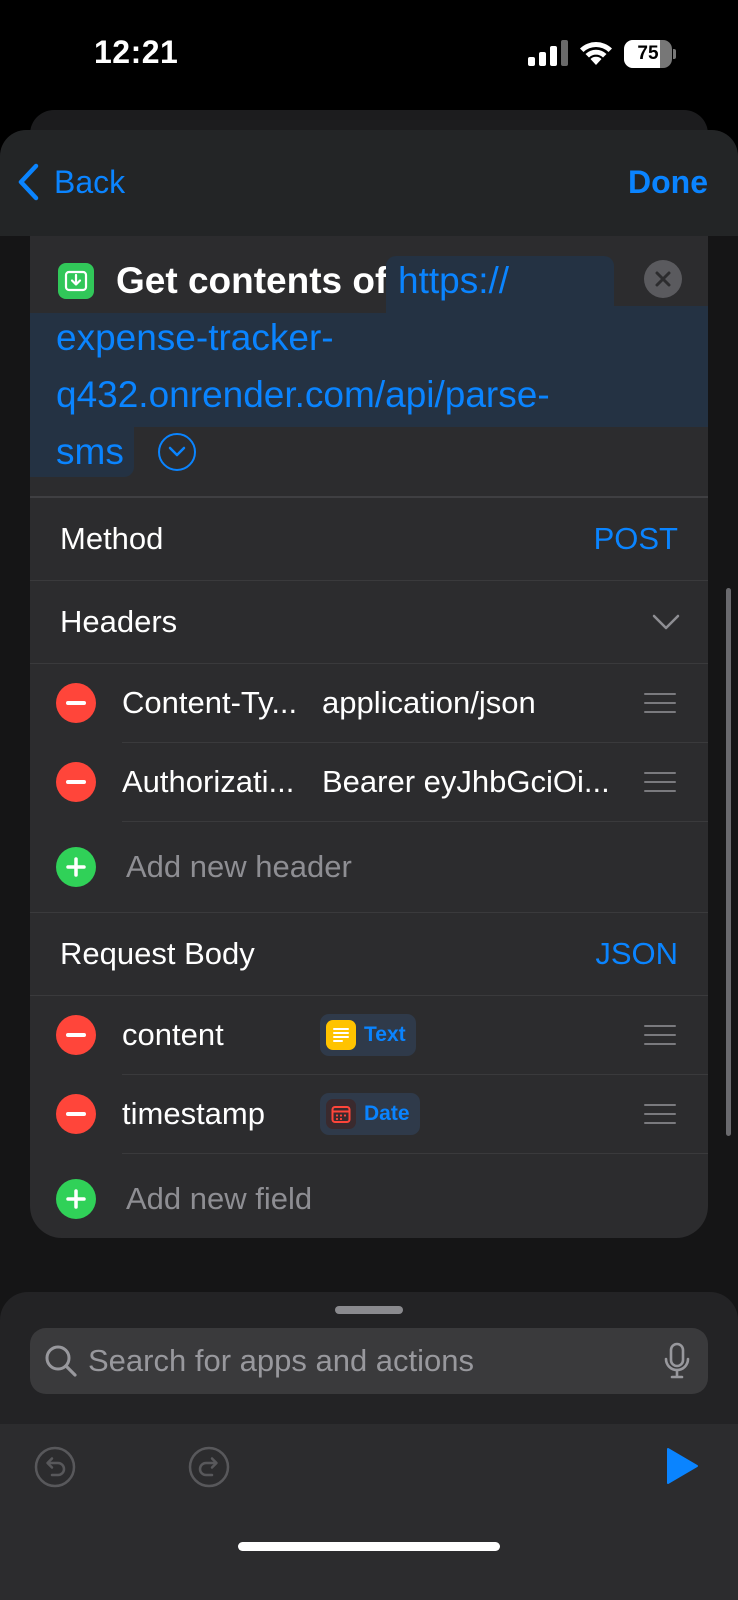 Image resolution: width=738 pixels, height=1600 pixels. I want to click on search-placeholder: Search for apps and actions, so click(281, 1360).